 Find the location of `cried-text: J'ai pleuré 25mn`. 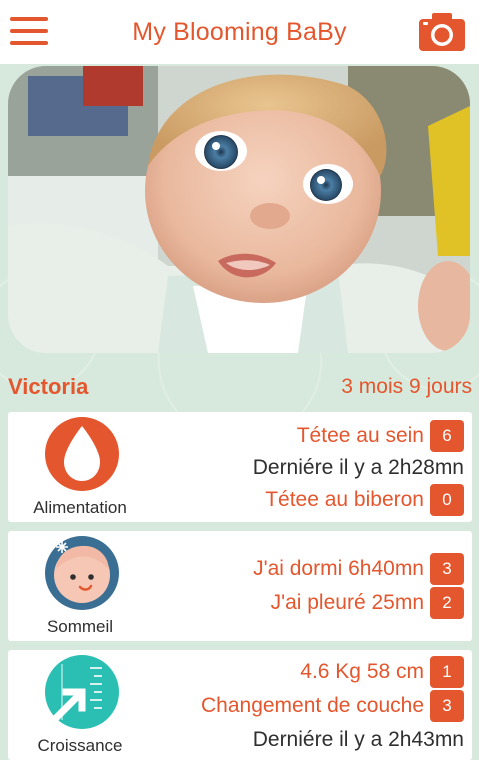

cried-text: J'ai pleuré 25mn is located at coordinates (347, 602).